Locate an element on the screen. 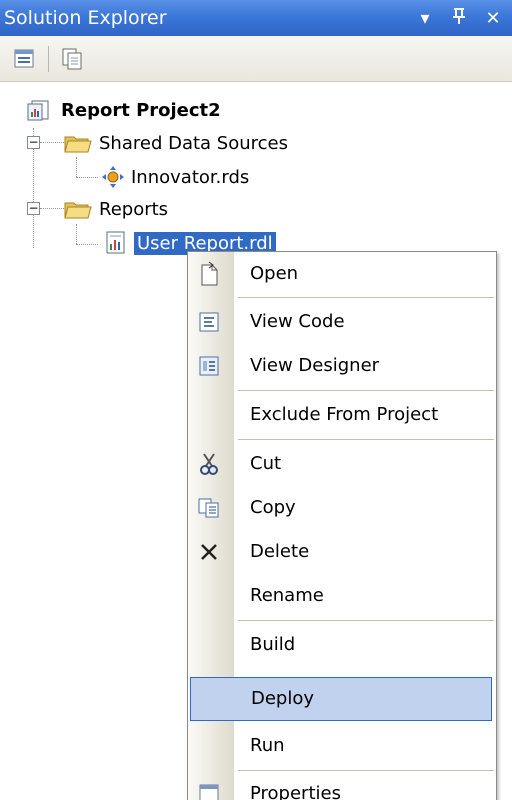 Image resolution: width=512 pixels, height=800 pixels. menu-item-copy: Copy is located at coordinates (342, 508).